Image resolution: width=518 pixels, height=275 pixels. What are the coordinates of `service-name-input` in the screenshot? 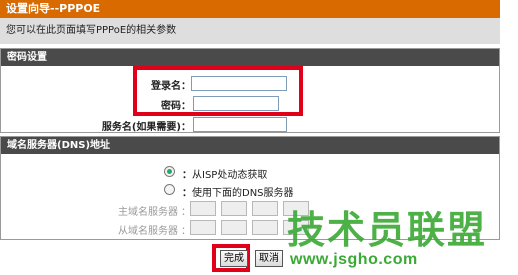 It's located at (240, 124).